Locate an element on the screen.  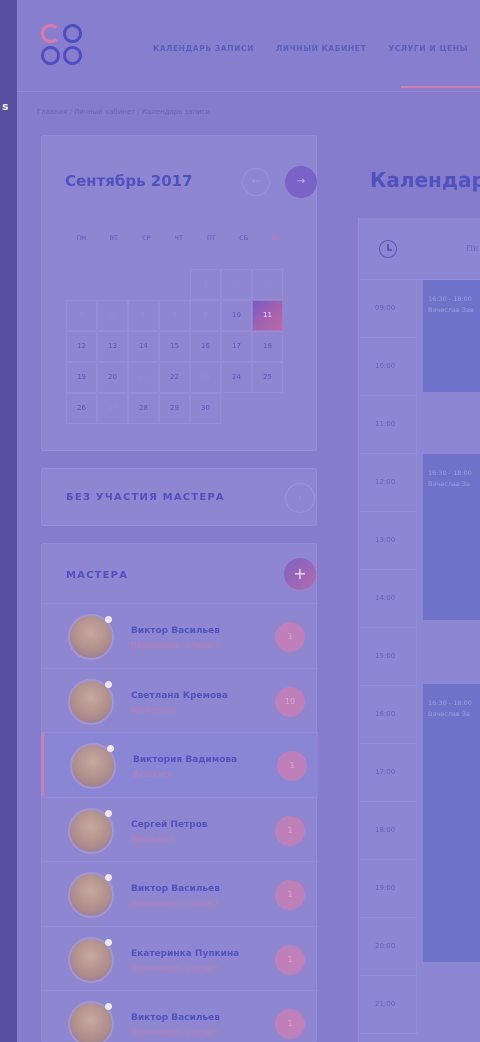
masters-title: МАСТЕРА is located at coordinates (97, 575).